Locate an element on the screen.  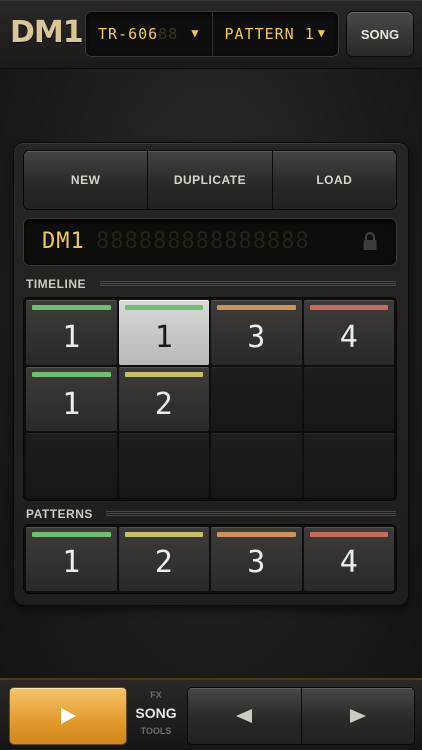
patterns-label: PATTERNS is located at coordinates (59, 514).